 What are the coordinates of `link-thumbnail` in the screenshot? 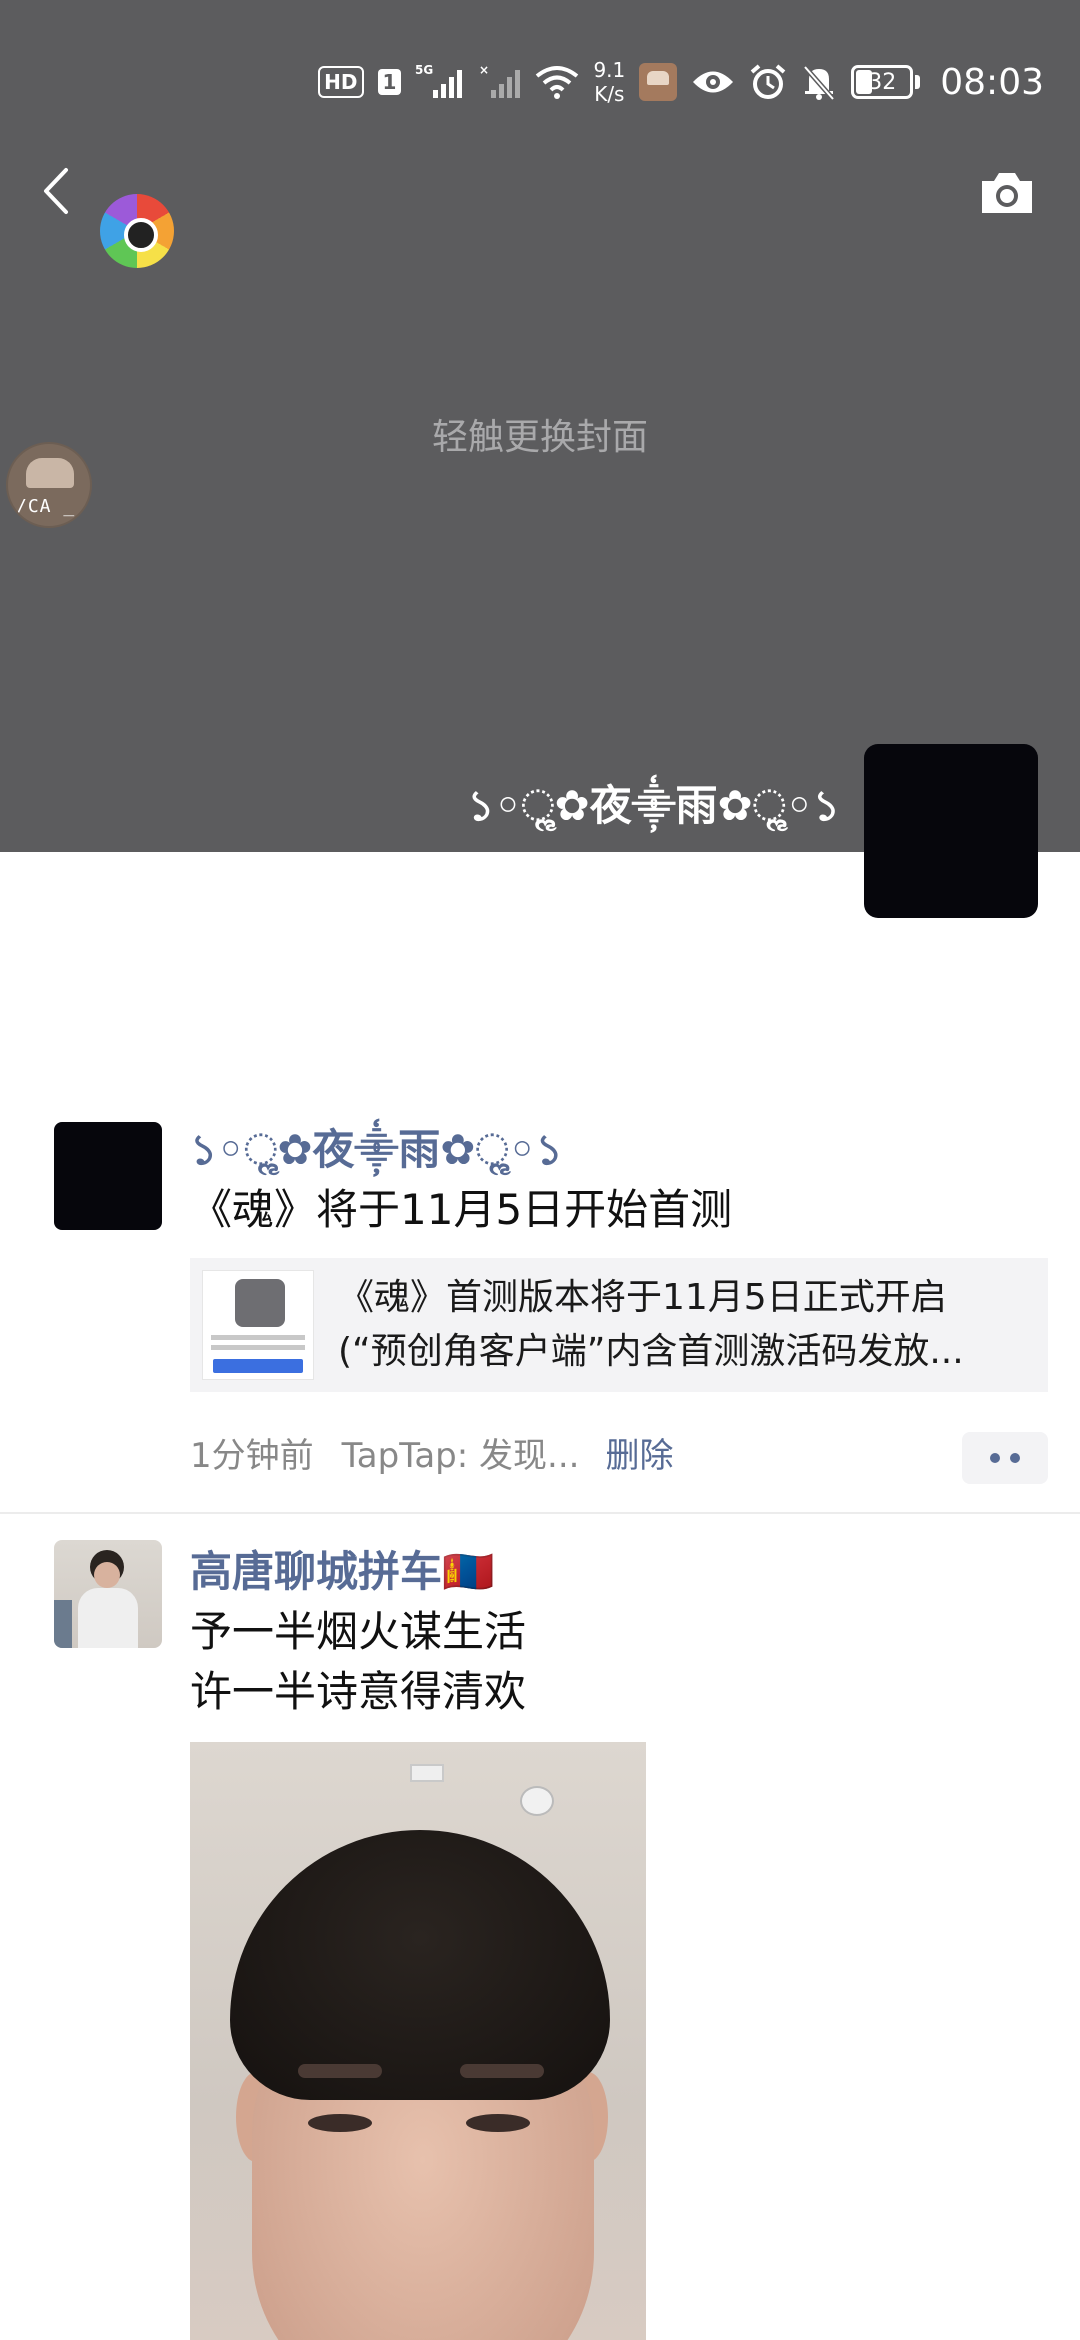 It's located at (258, 1325).